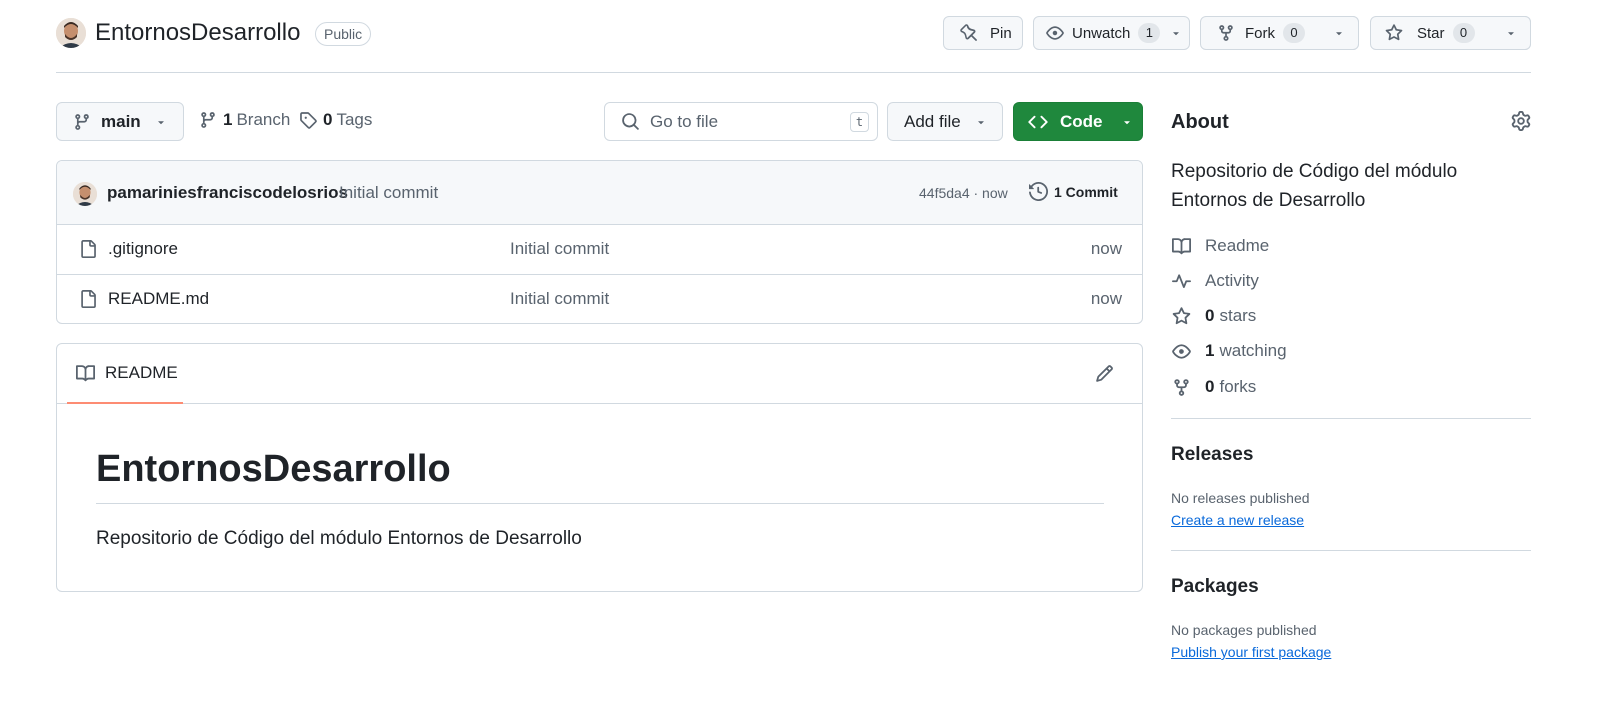  I want to click on star-label: Star, so click(1431, 33).